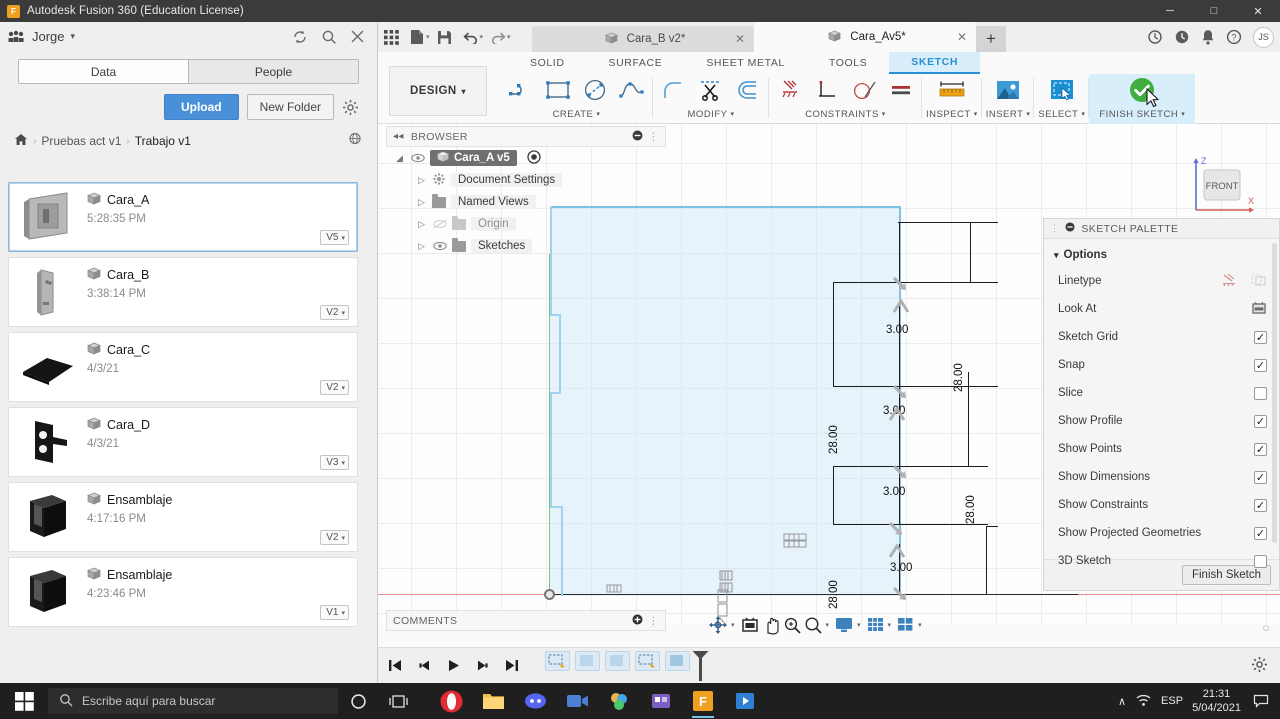  Describe the element at coordinates (1008, 90) in the screenshot. I see `insert-image-icon` at that location.